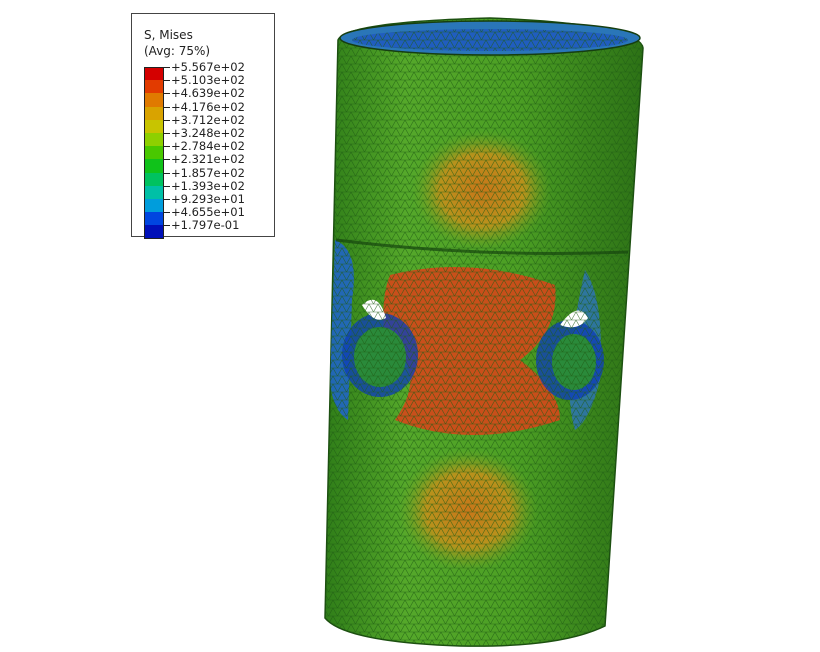 The image size is (820, 652). I want to click on legend-title: S, Mises, so click(168, 35).